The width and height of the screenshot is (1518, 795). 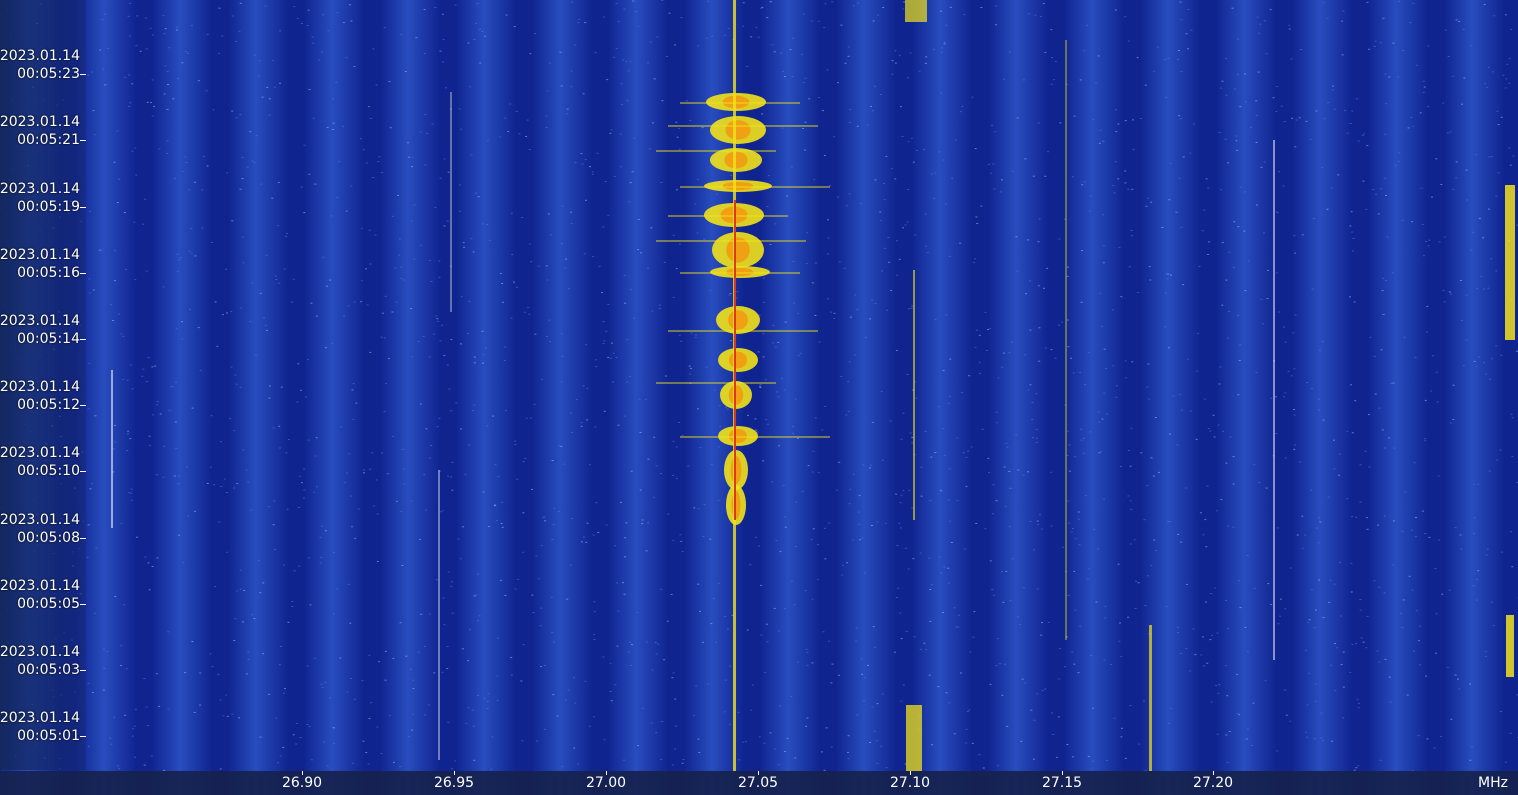 I want to click on trace-26-95-upper, so click(x=451, y=202).